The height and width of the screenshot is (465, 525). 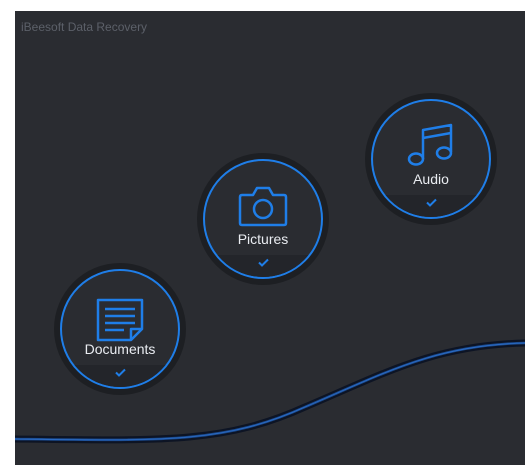 I want to click on category-pictures-ring: Pictures, so click(x=263, y=219).